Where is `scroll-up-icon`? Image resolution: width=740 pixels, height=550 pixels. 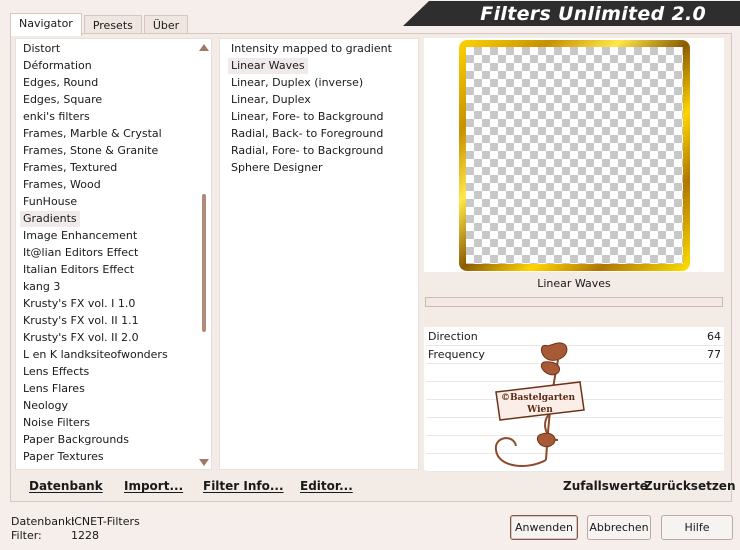 scroll-up-icon is located at coordinates (204, 47).